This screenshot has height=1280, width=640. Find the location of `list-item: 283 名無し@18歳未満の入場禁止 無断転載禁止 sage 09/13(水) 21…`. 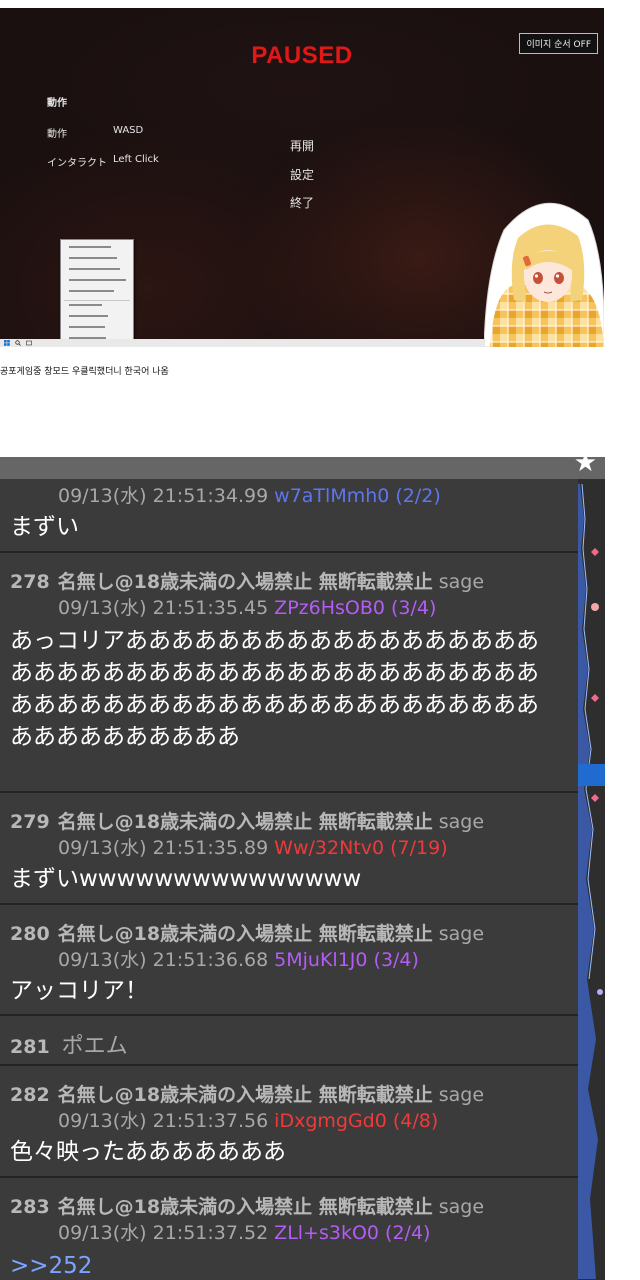

list-item: 283 名無し@18歳未満の入場禁止 無断転載禁止 sage 09/13(水) 21… is located at coordinates (289, 1229).